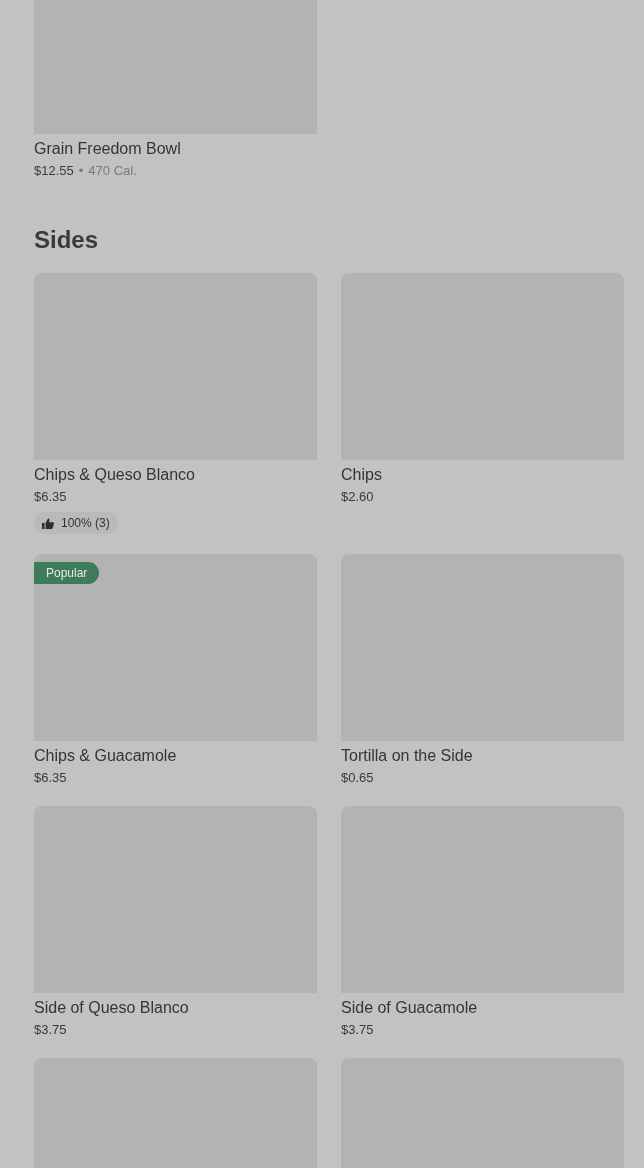 Image resolution: width=644 pixels, height=1168 pixels. I want to click on image-placeholder, so click(175, 647).